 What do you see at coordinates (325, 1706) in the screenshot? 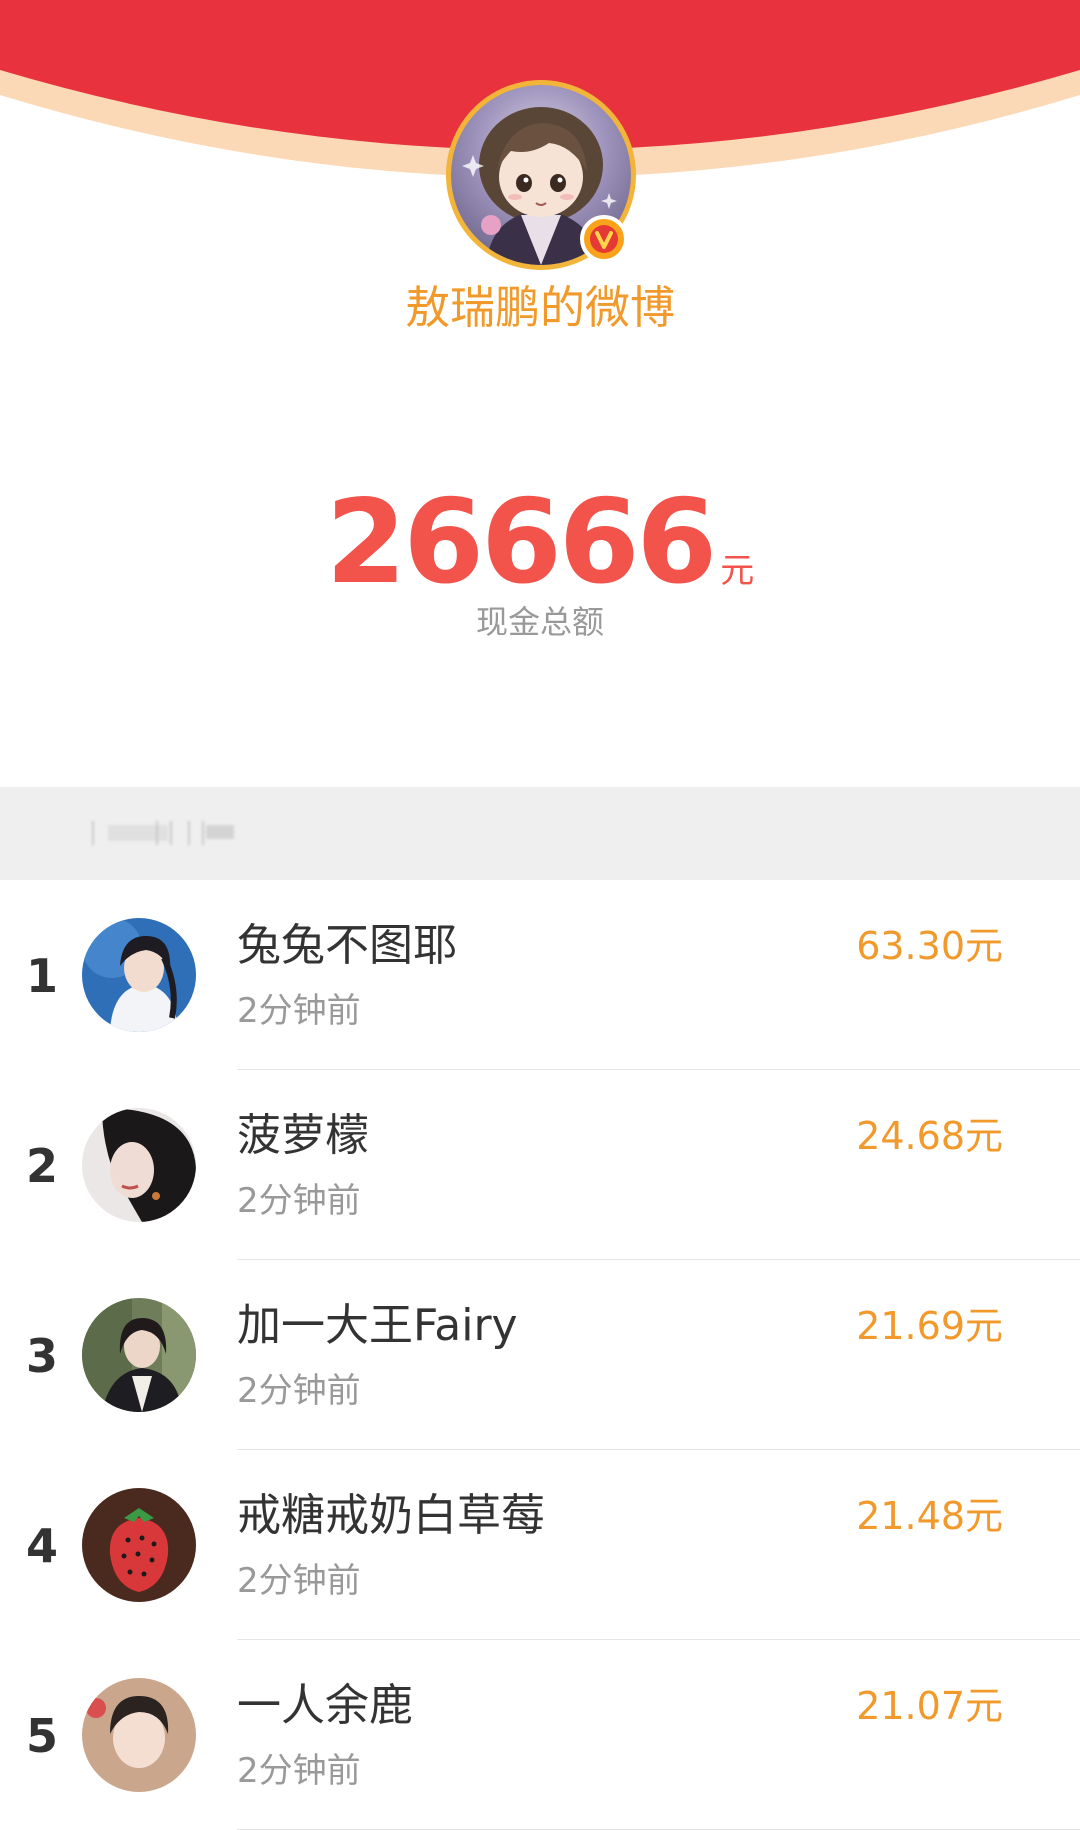
I see `donor-name: 一人余鹿` at bounding box center [325, 1706].